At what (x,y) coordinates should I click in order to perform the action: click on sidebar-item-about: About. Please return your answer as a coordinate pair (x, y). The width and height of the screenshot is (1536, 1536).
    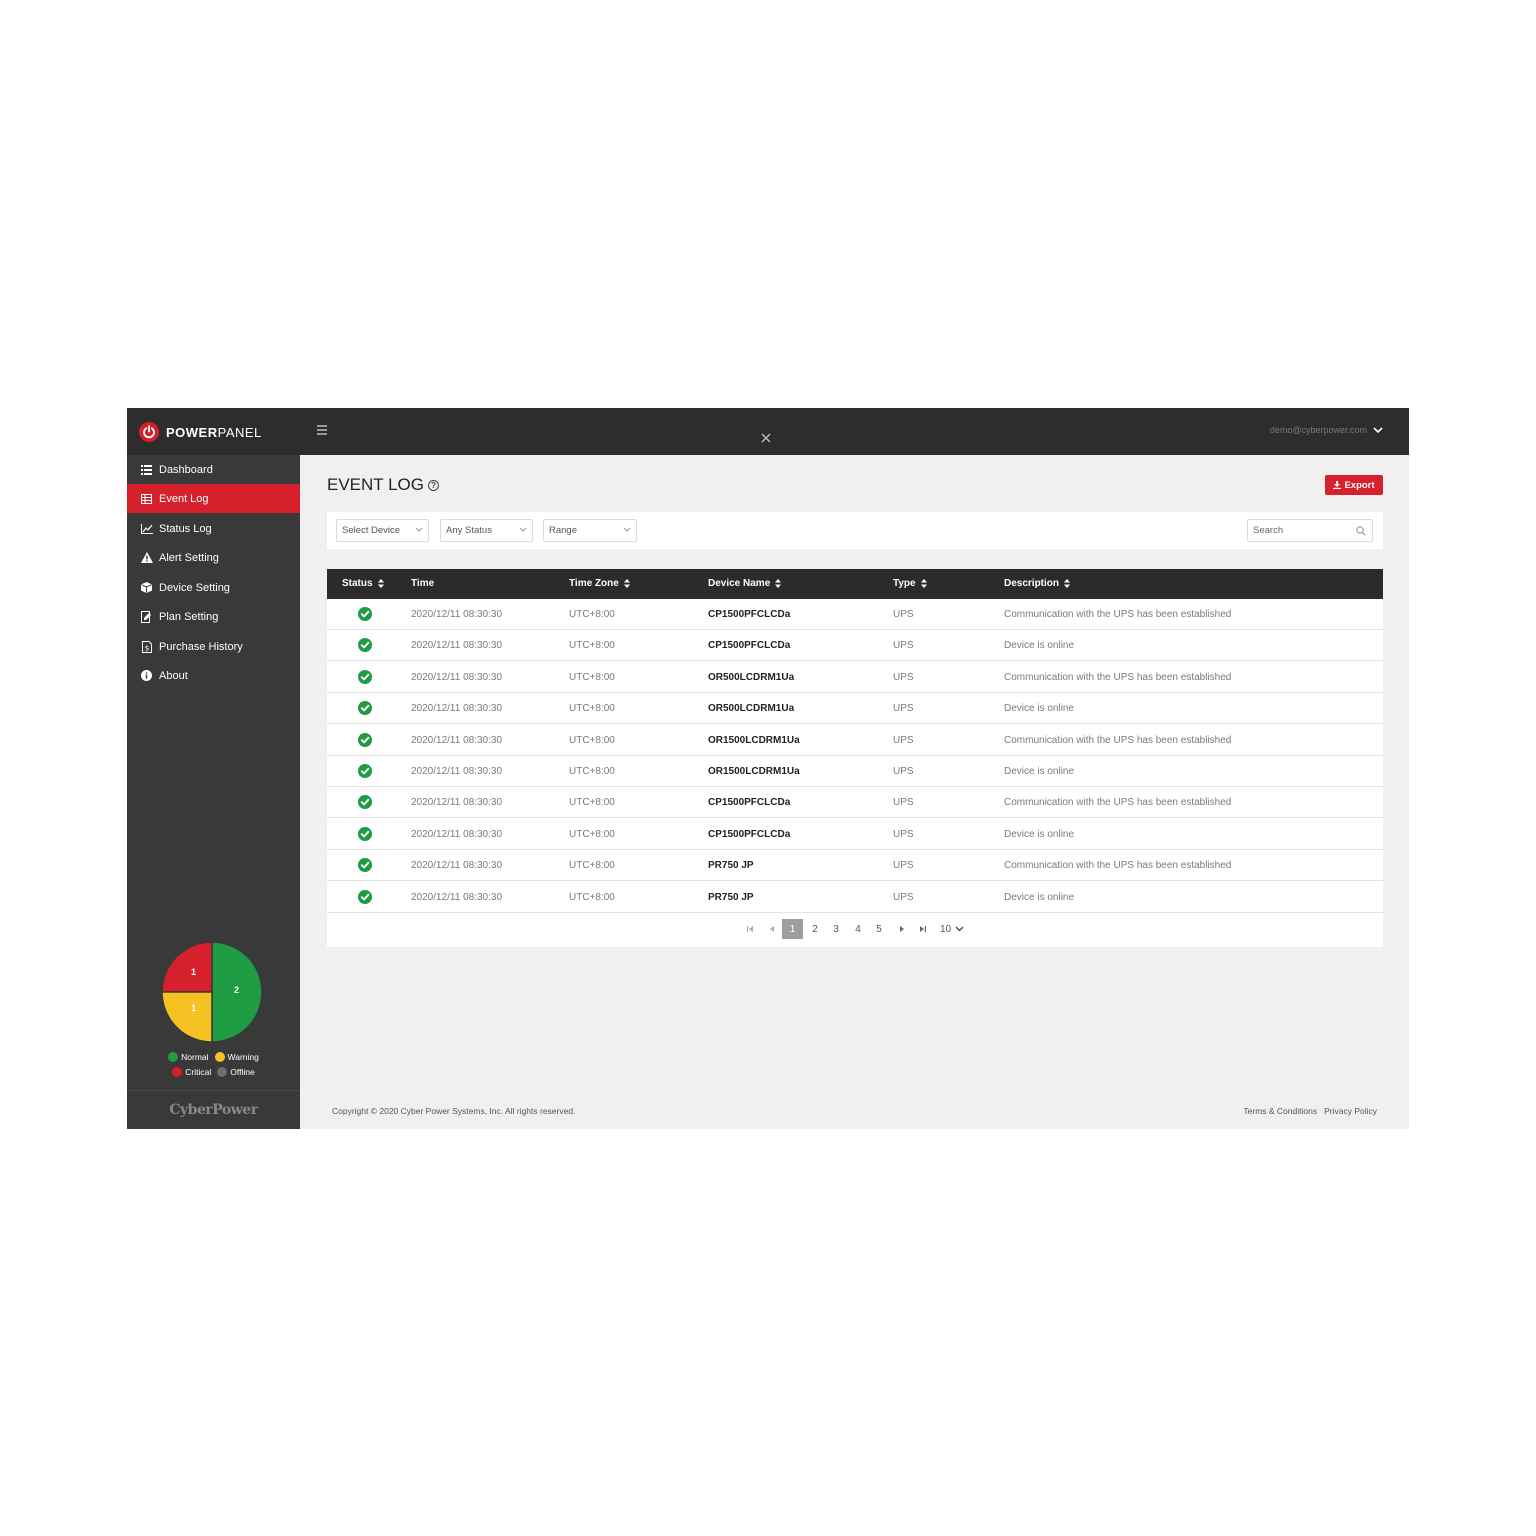
    Looking at the image, I should click on (213, 675).